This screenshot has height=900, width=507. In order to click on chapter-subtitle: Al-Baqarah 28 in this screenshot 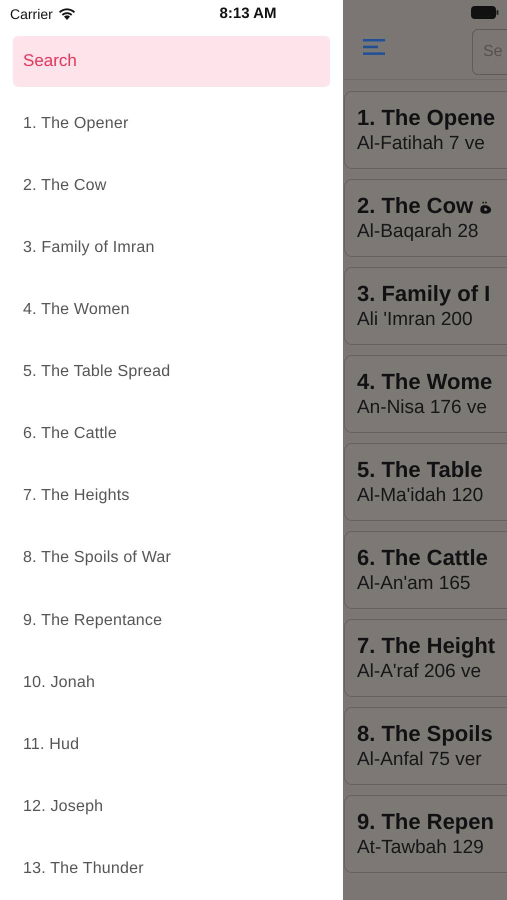, I will do `click(417, 232)`.